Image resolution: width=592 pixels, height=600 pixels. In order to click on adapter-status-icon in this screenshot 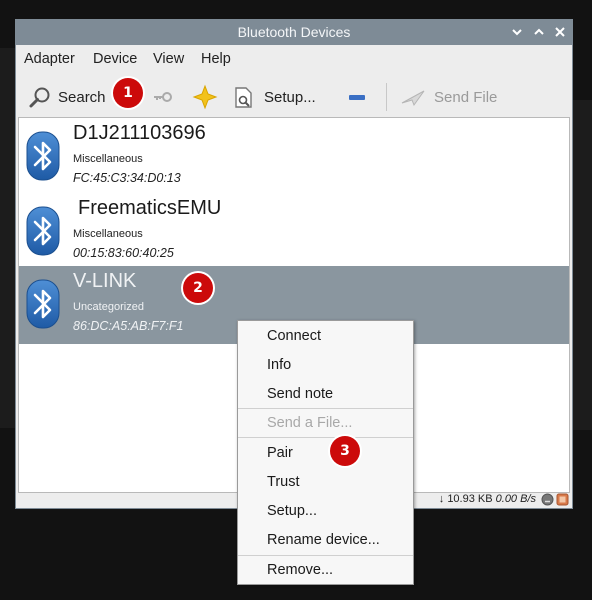, I will do `click(547, 499)`.